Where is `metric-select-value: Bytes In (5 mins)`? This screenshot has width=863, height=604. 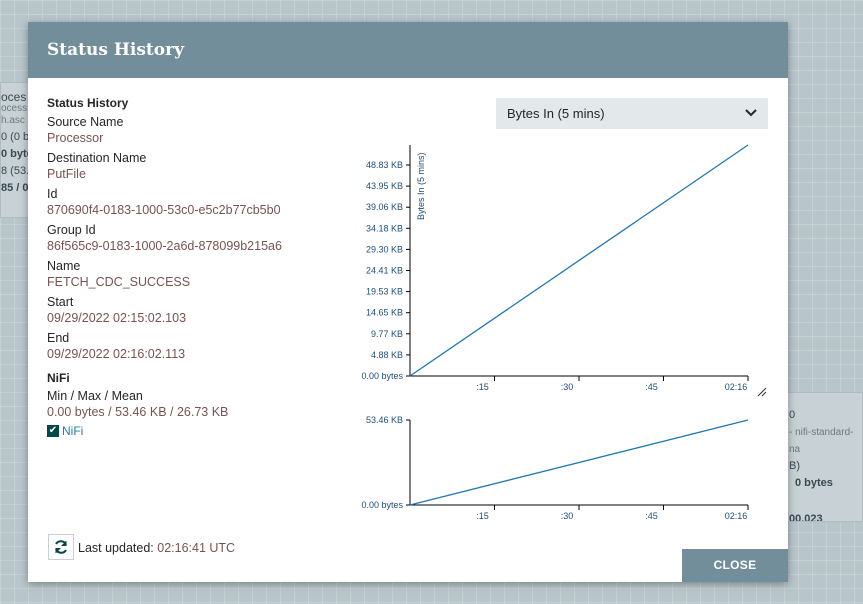
metric-select-value: Bytes In (5 mins) is located at coordinates (556, 113).